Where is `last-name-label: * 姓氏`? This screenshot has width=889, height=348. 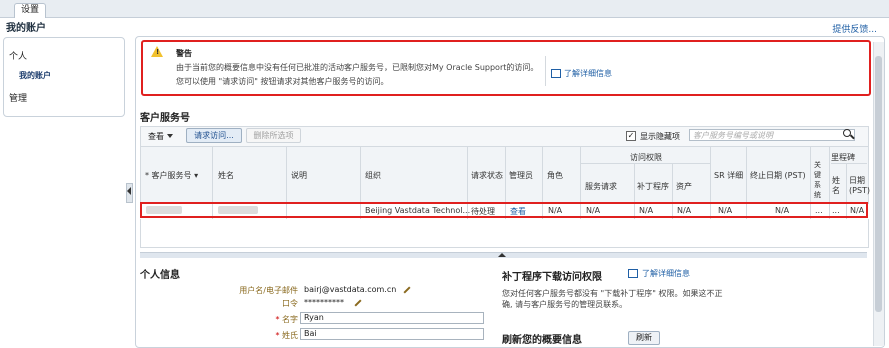
last-name-label: * 姓氏 is located at coordinates (286, 335).